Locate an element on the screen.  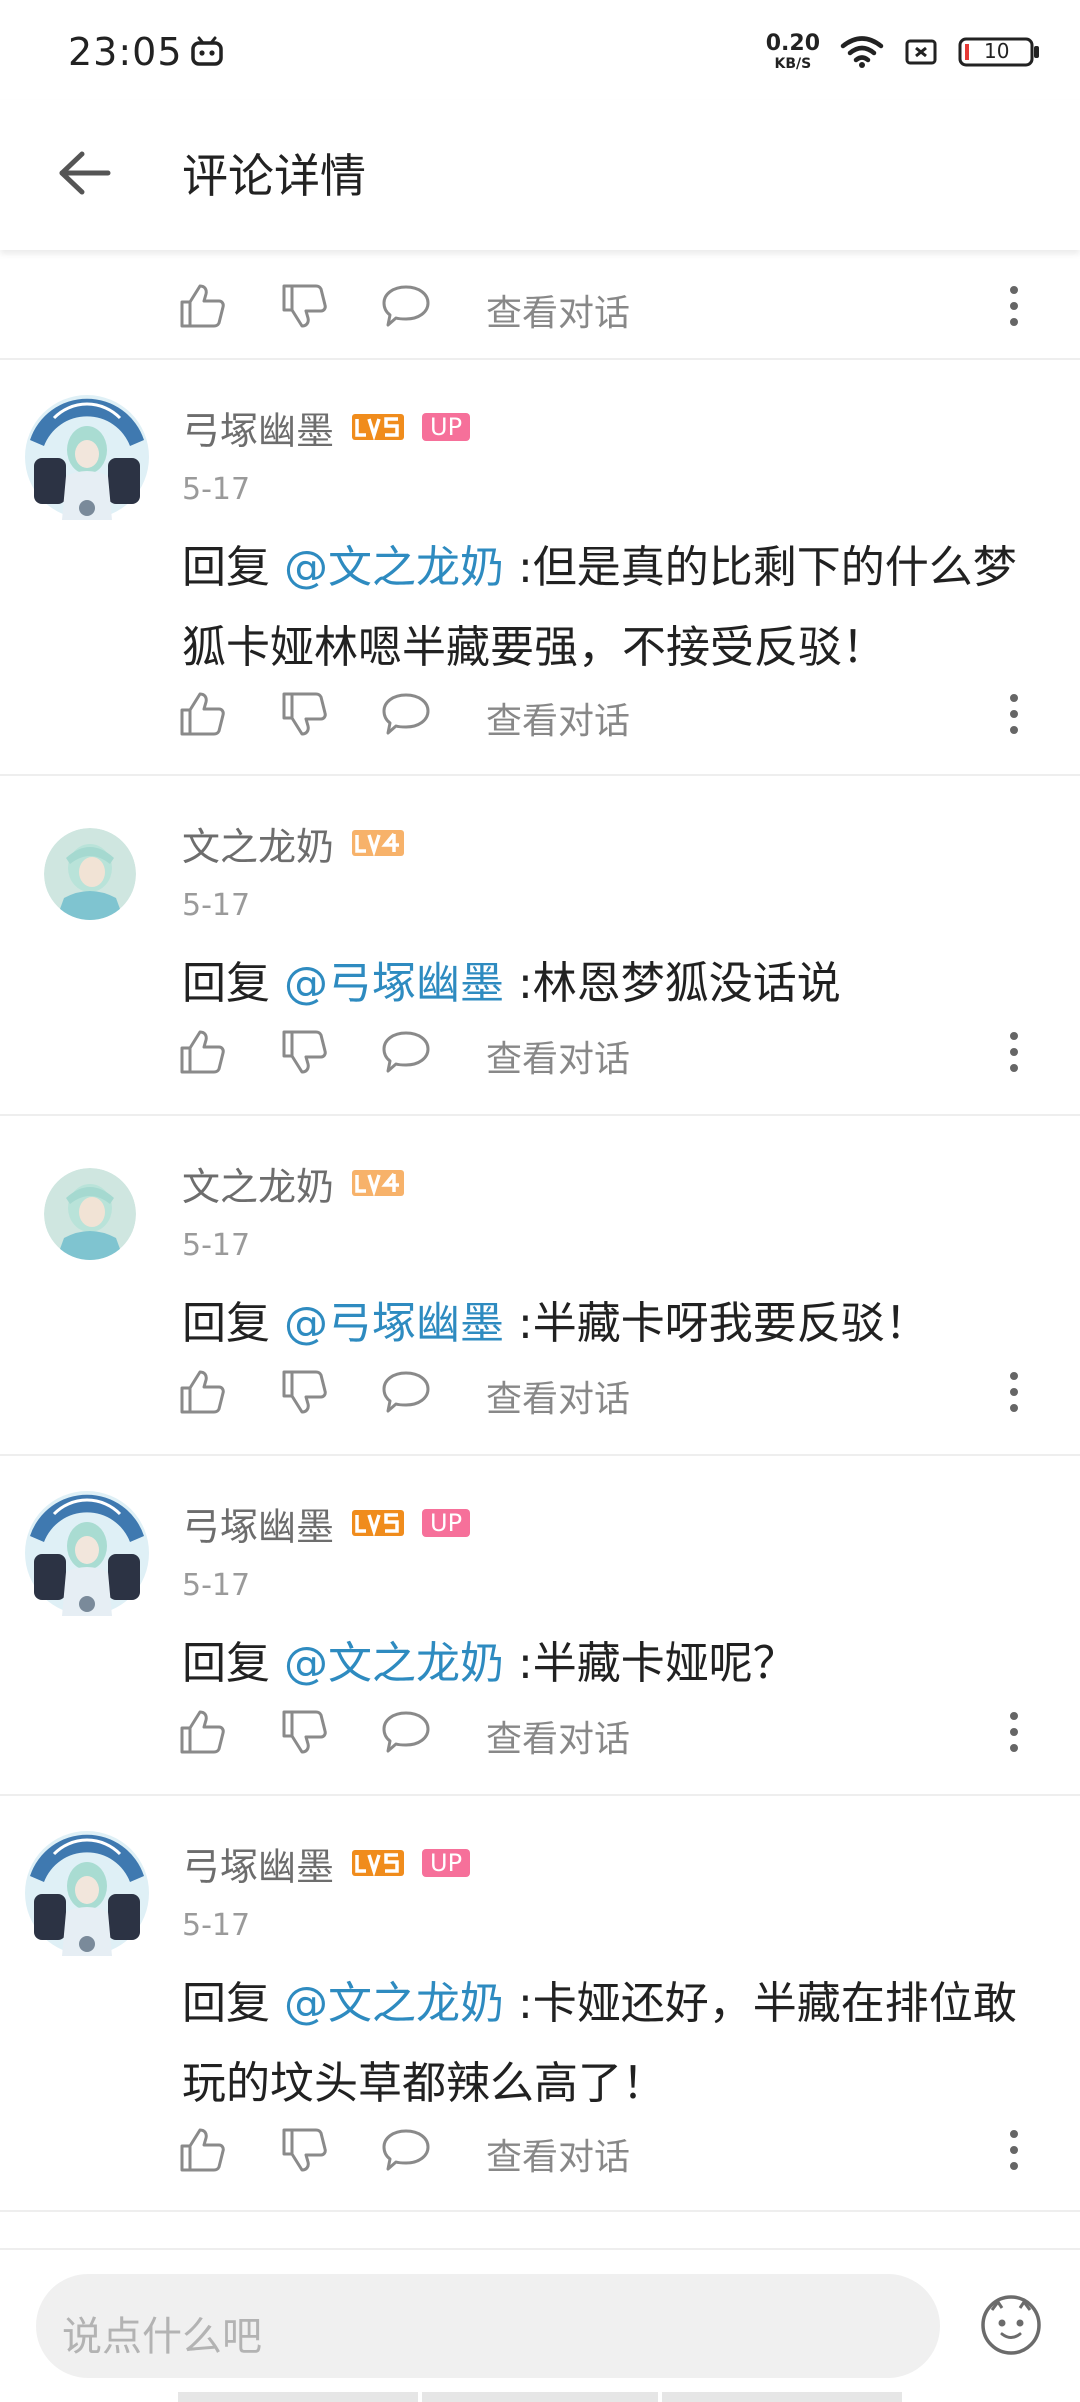
wifi-icon is located at coordinates (862, 52).